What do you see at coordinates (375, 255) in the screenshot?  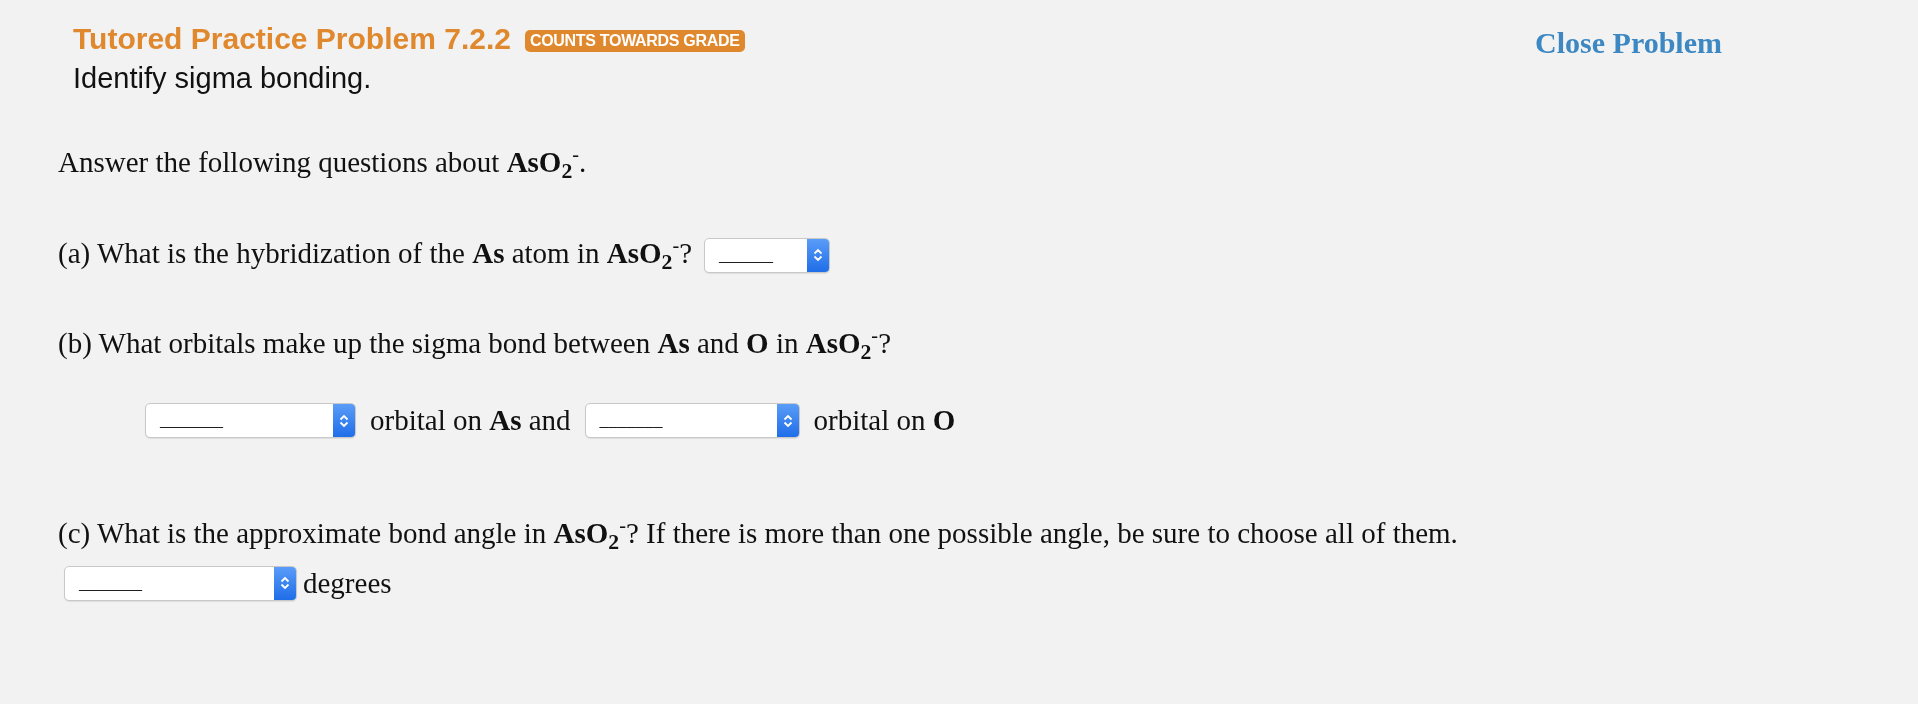 I see `question-text: (a) What is the hybridization of the As atom in AsO$_{2}$$^{-}$?` at bounding box center [375, 255].